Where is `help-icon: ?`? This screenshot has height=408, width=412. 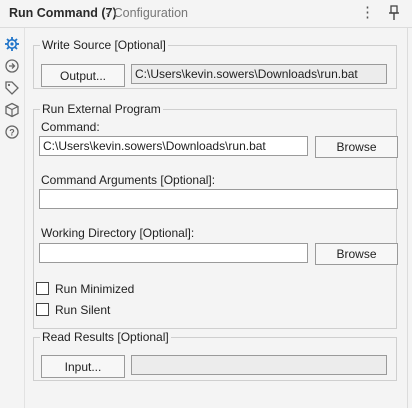
help-icon: ? is located at coordinates (12, 132).